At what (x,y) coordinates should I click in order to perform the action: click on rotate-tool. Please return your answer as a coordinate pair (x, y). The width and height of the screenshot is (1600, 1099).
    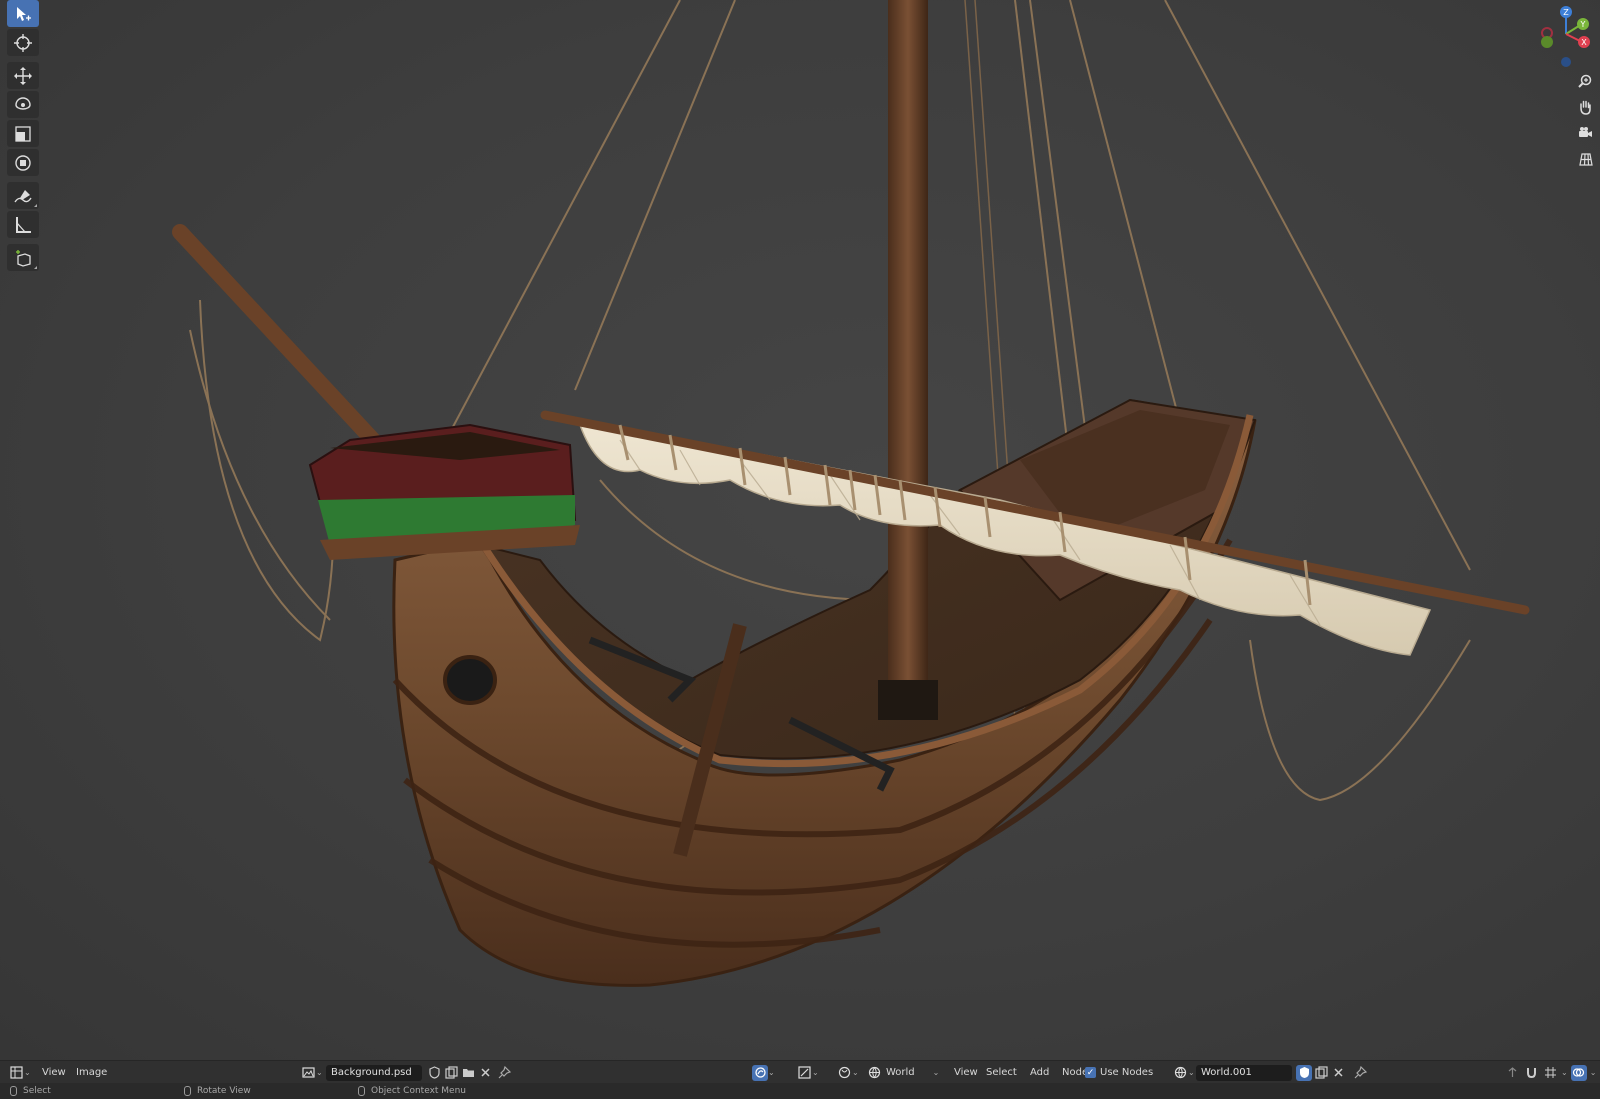
    Looking at the image, I should click on (23, 104).